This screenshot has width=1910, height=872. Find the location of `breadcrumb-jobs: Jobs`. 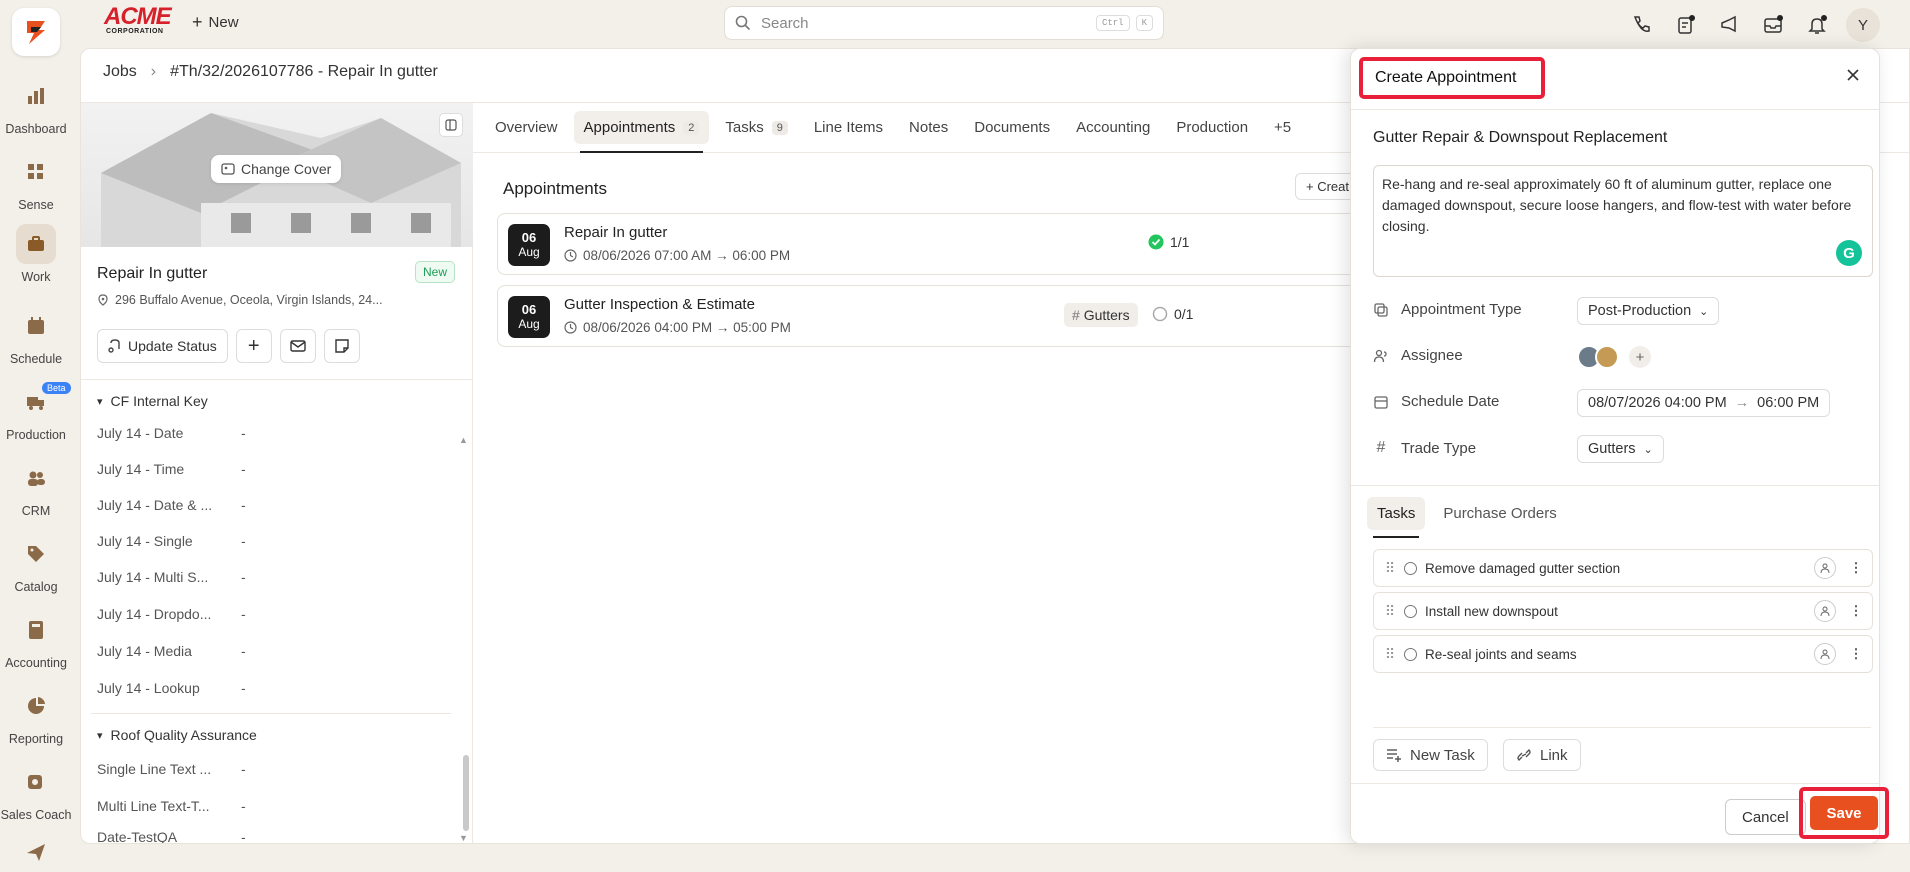

breadcrumb-jobs: Jobs is located at coordinates (120, 72).